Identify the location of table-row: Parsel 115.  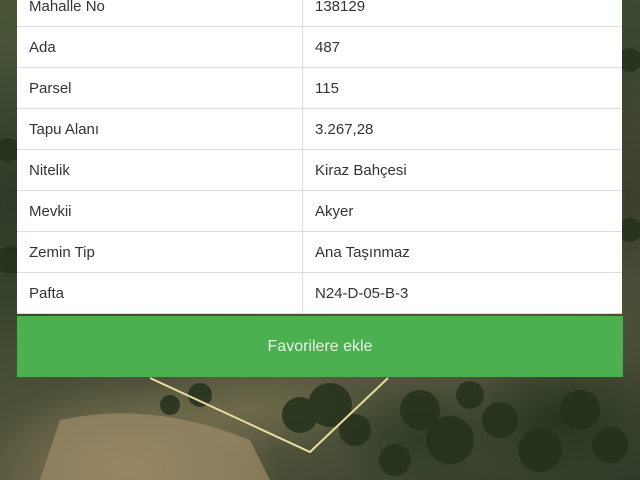
(319, 88).